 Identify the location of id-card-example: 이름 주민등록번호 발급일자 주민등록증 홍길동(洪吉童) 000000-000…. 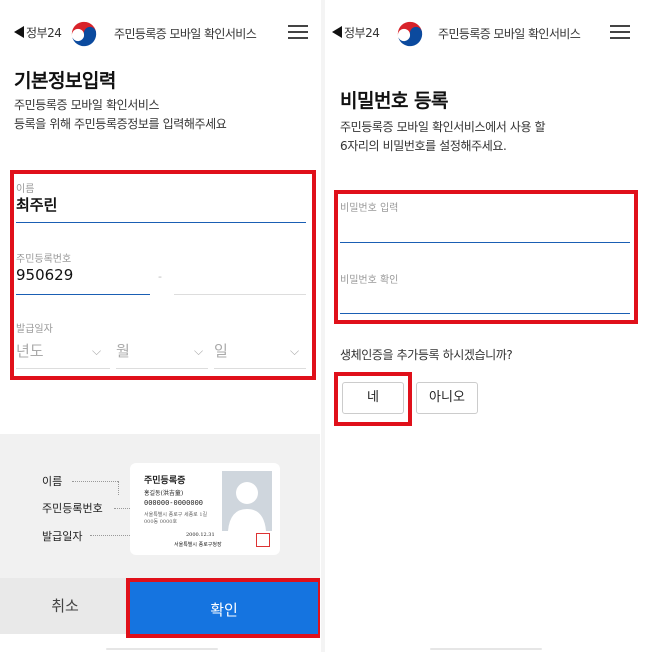
(160, 506).